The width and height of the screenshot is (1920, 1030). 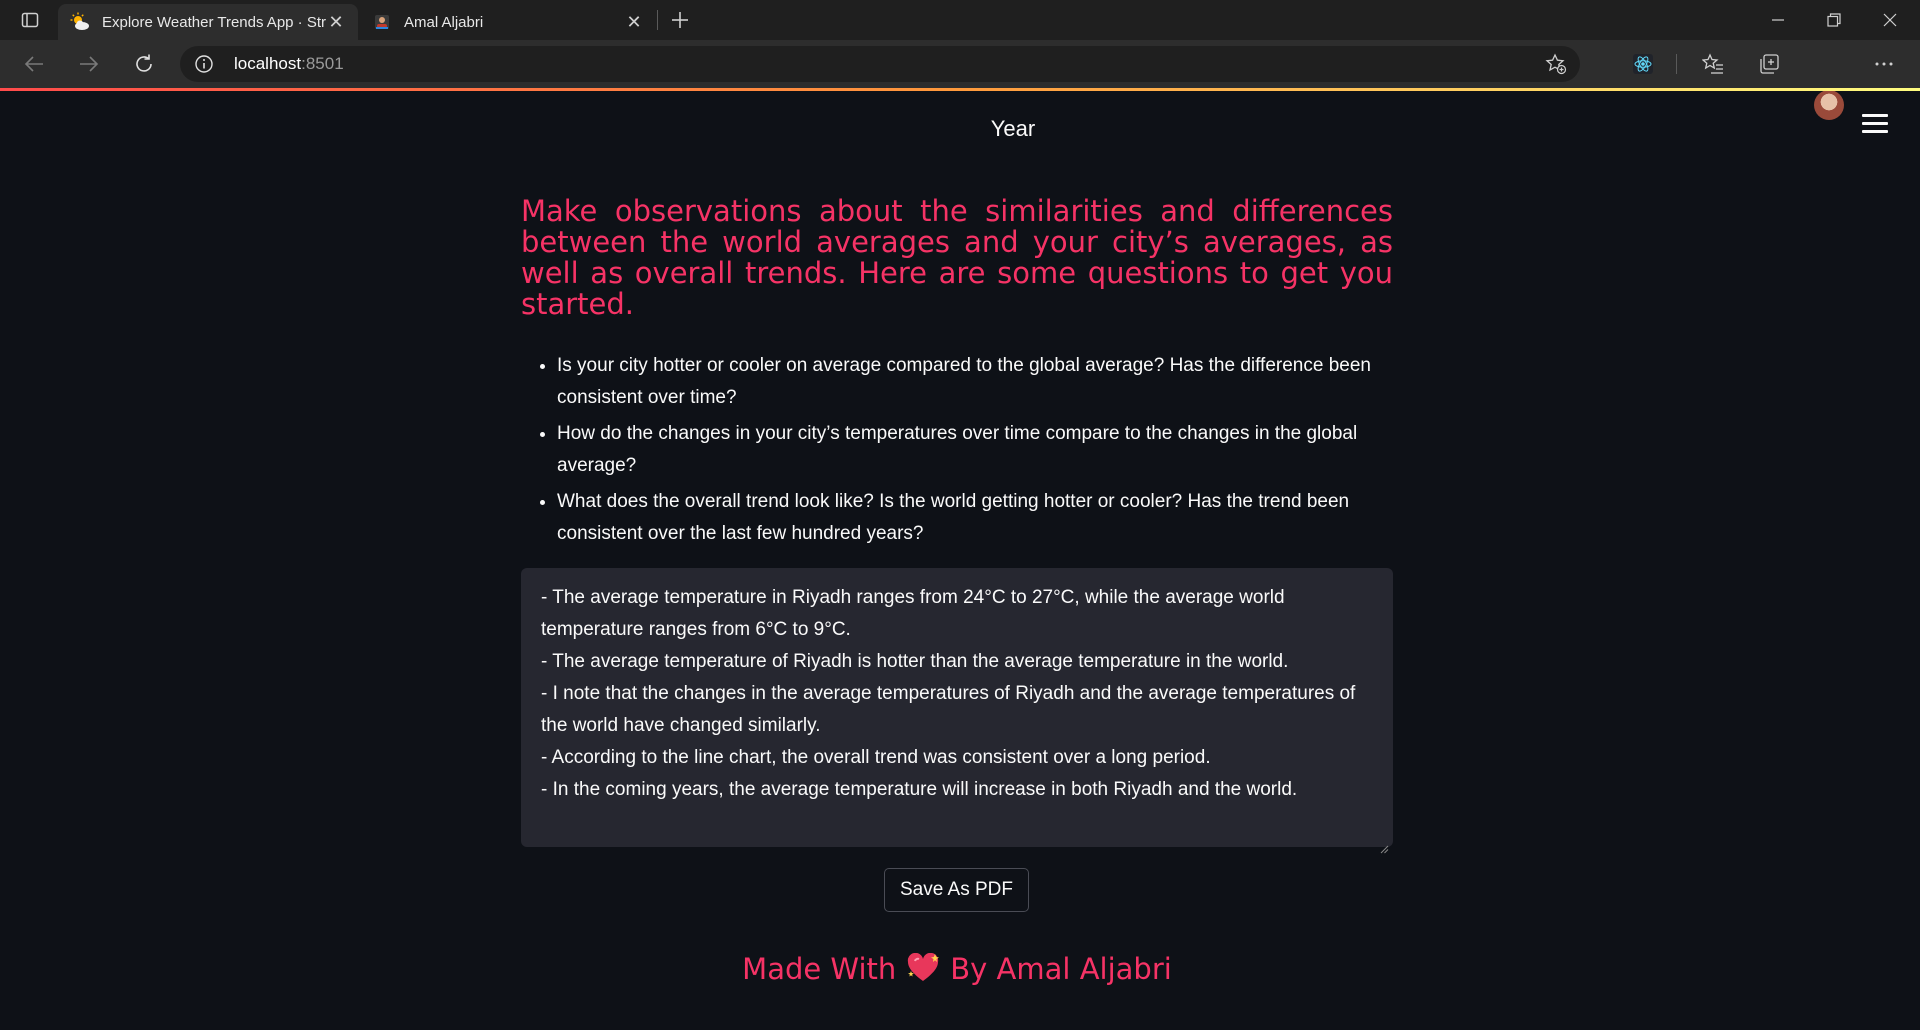 I want to click on forward-arrow-icon, so click(x=89, y=64).